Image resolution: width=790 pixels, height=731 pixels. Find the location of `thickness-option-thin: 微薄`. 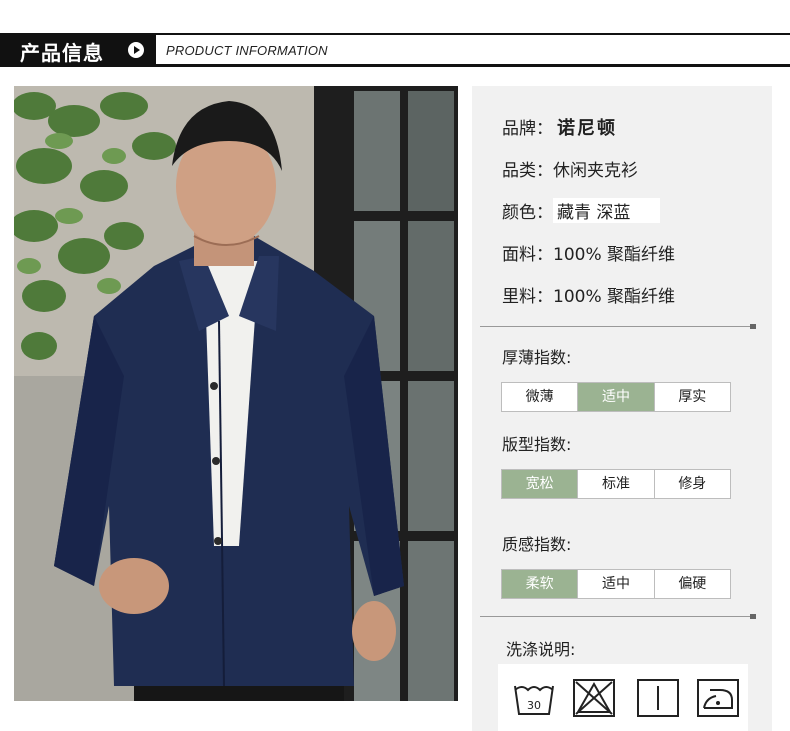

thickness-option-thin: 微薄 is located at coordinates (540, 397).